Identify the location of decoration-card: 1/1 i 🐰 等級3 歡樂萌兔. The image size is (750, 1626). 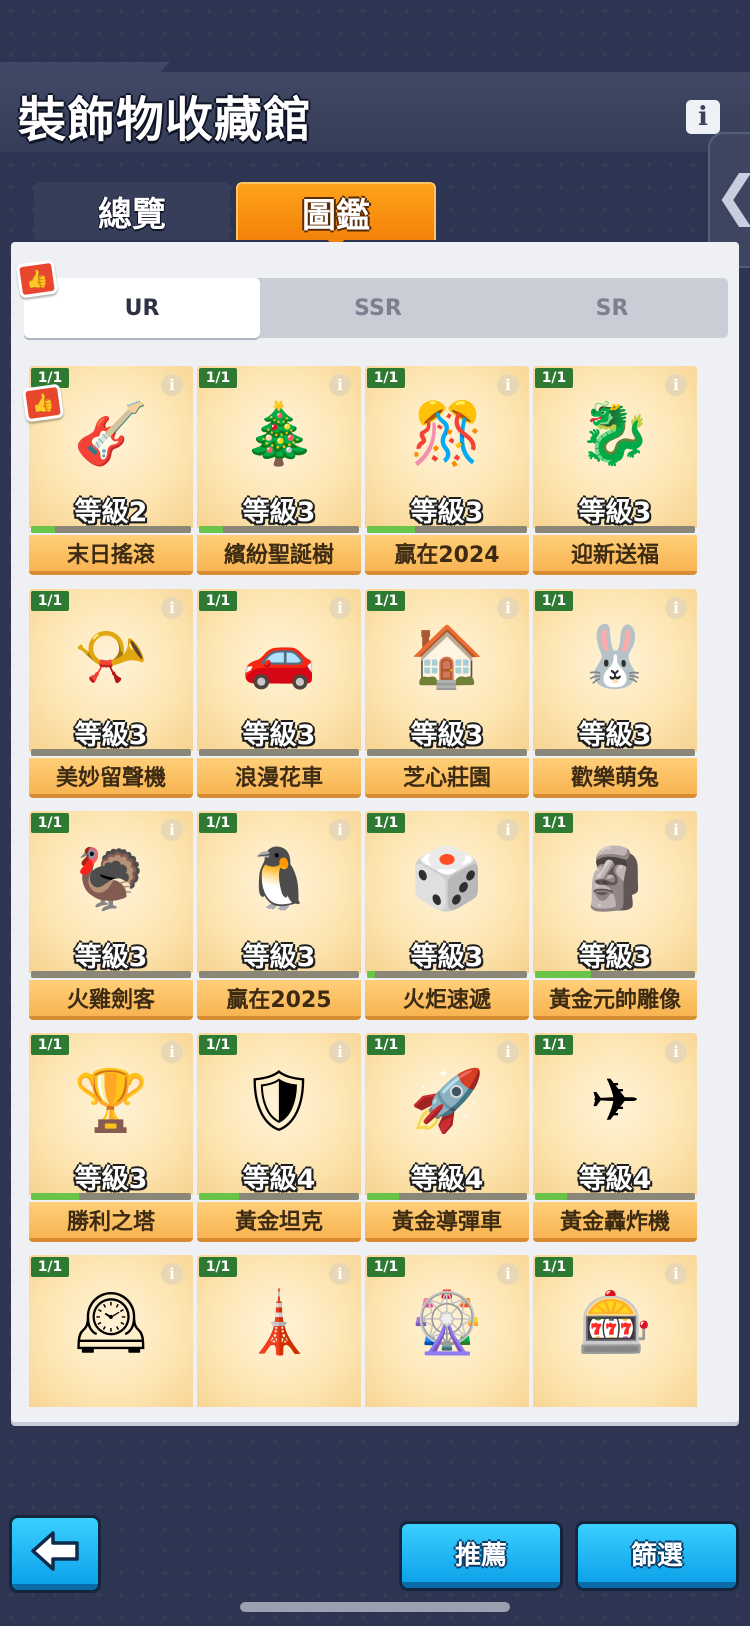
(615, 696).